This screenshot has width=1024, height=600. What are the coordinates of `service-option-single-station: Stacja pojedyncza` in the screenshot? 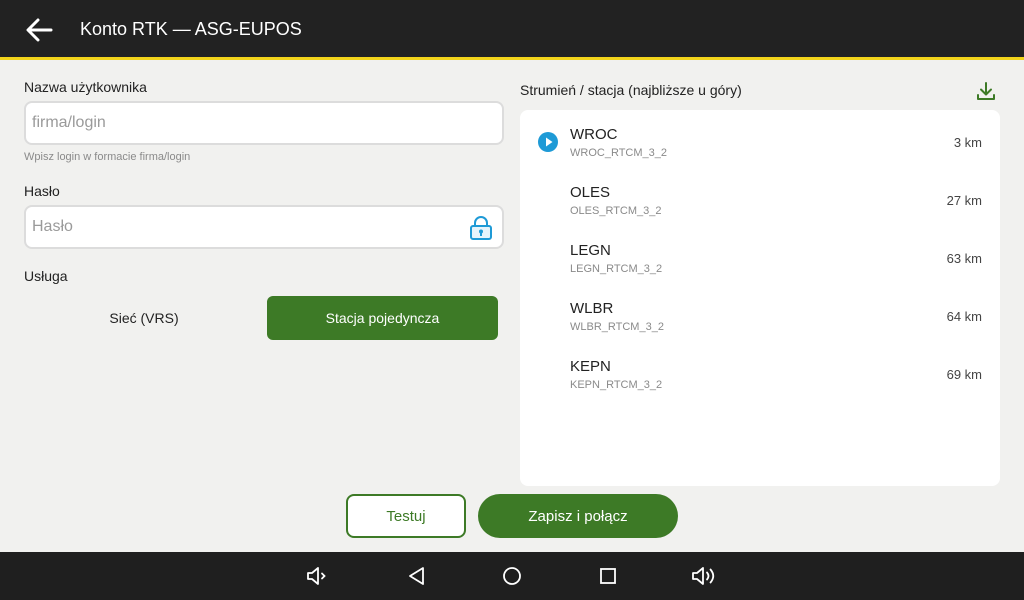 It's located at (382, 318).